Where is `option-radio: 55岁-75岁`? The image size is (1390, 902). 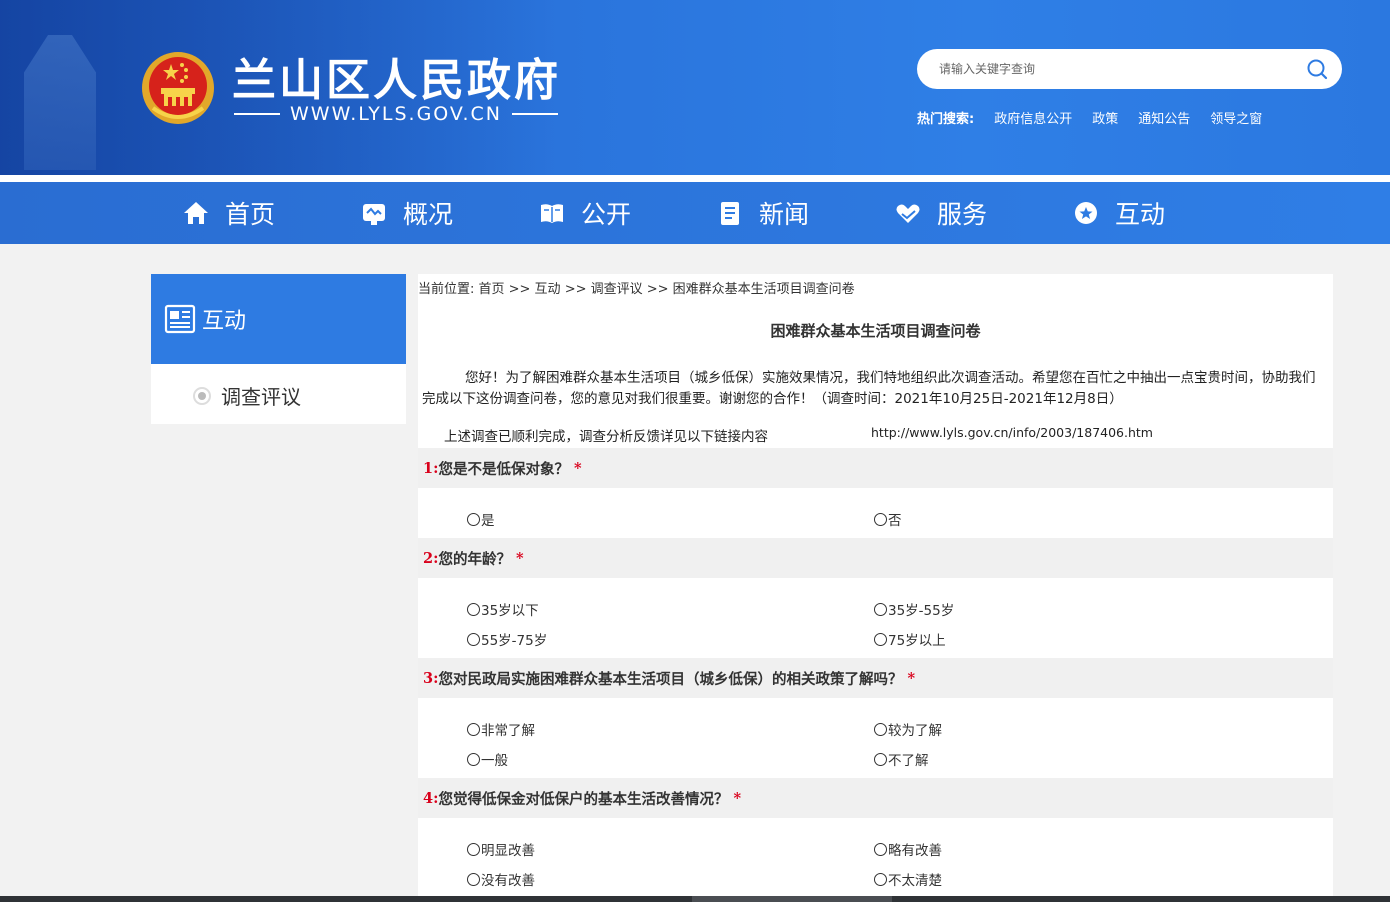 option-radio: 55岁-75岁 is located at coordinates (507, 639).